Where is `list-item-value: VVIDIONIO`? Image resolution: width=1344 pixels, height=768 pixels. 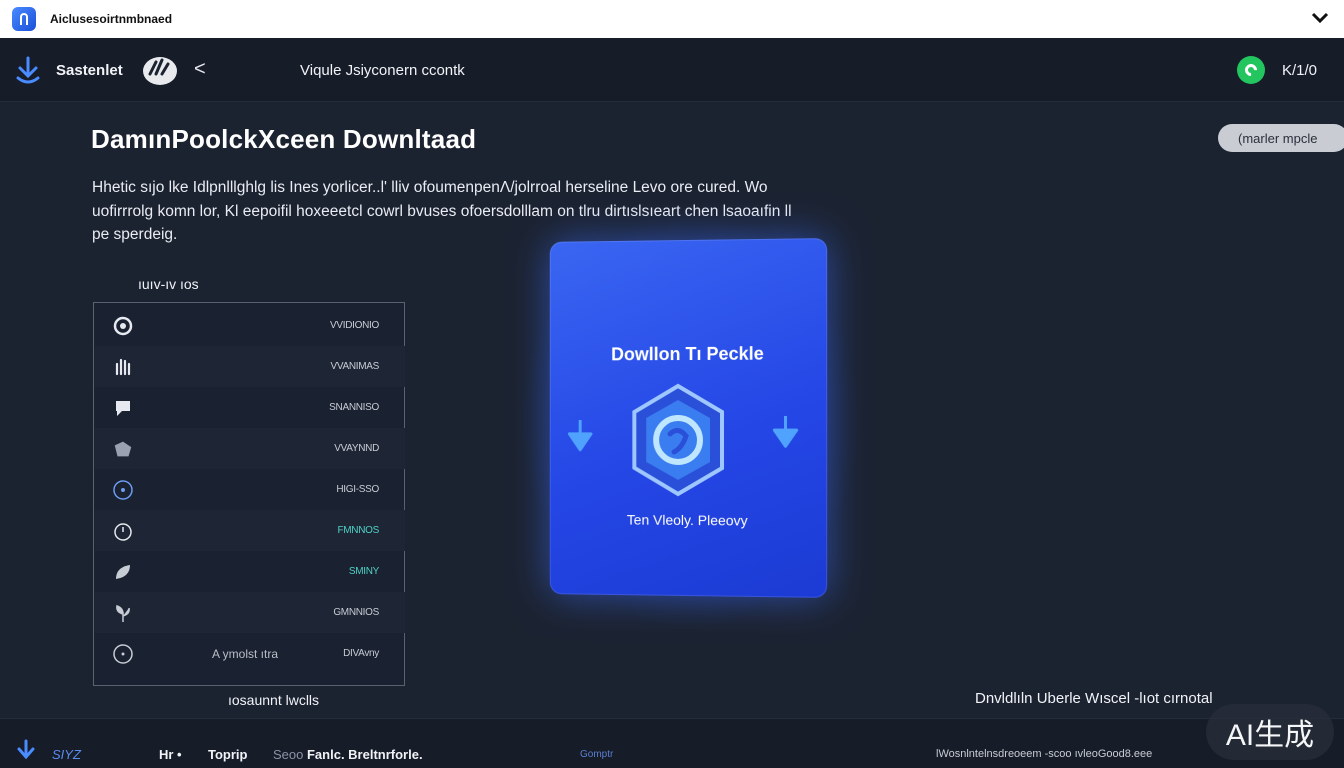
list-item-value: VVIDIONIO is located at coordinates (354, 325).